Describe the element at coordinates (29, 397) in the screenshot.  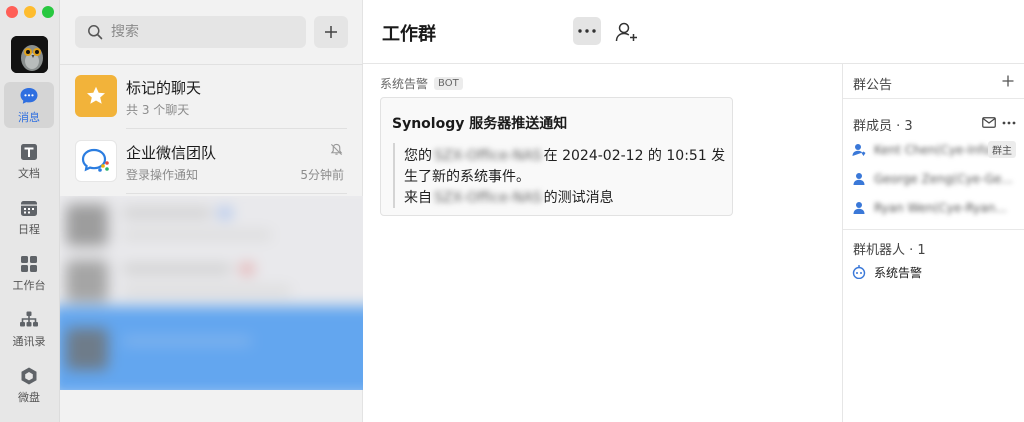
I see `rail-label-drive: 微盘` at that location.